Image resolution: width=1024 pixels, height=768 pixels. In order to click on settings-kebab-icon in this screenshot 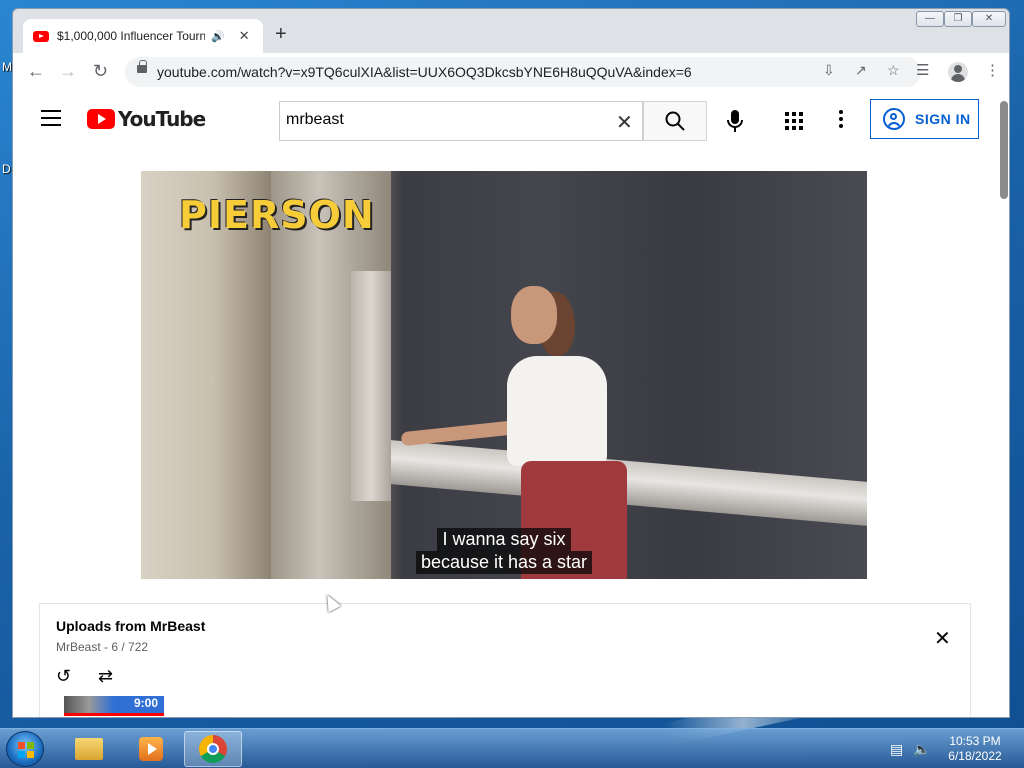, I will do `click(841, 120)`.